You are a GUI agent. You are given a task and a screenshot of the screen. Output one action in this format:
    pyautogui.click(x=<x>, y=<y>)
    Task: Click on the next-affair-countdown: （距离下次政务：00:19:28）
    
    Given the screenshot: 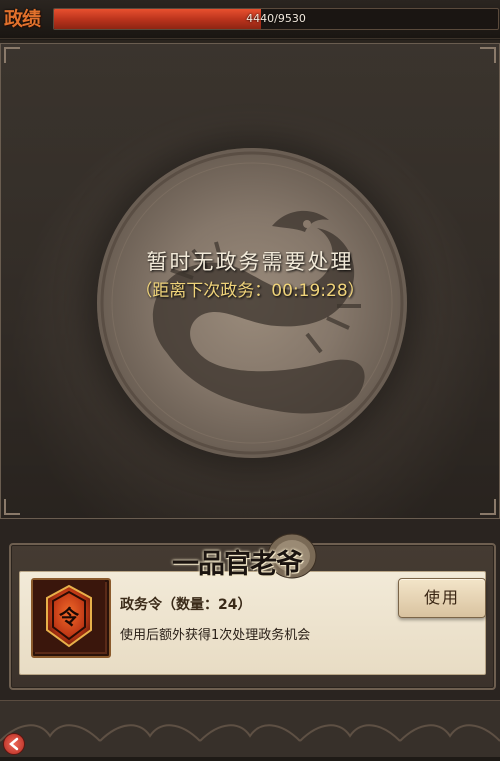 What is the action you would take?
    pyautogui.click(x=250, y=291)
    